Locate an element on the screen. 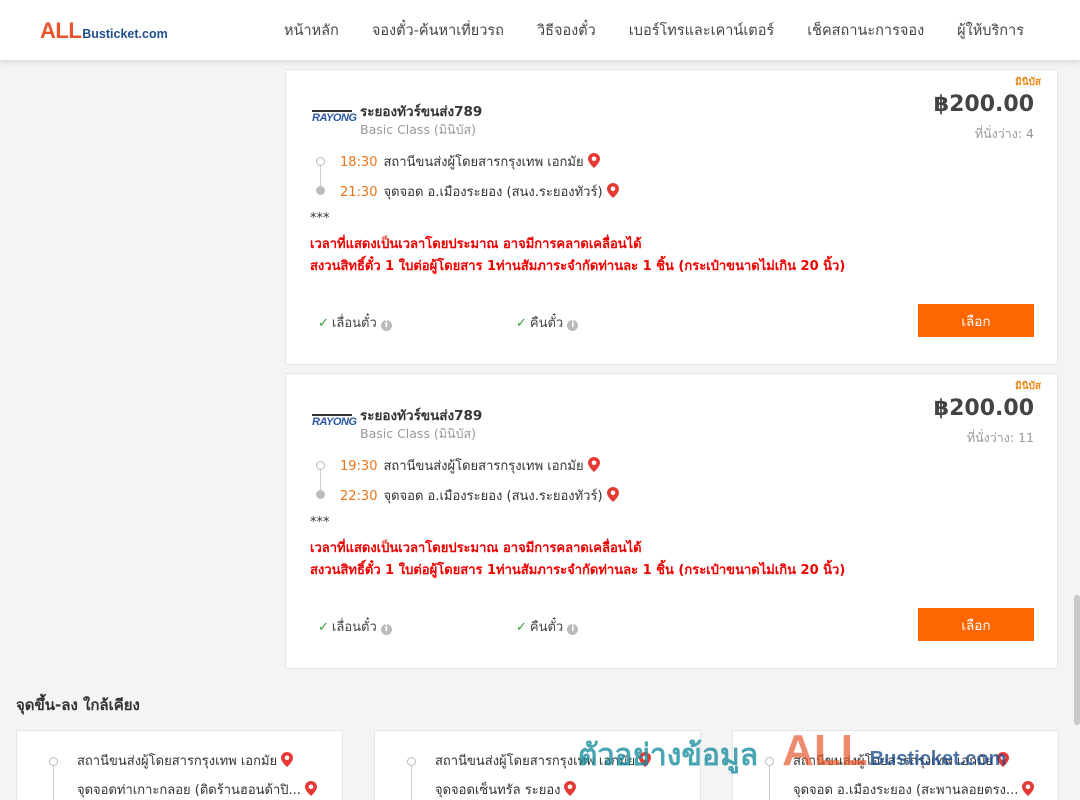 The image size is (1080, 800). seats-available: ที่นั่งว่าง: 11 is located at coordinates (1000, 437).